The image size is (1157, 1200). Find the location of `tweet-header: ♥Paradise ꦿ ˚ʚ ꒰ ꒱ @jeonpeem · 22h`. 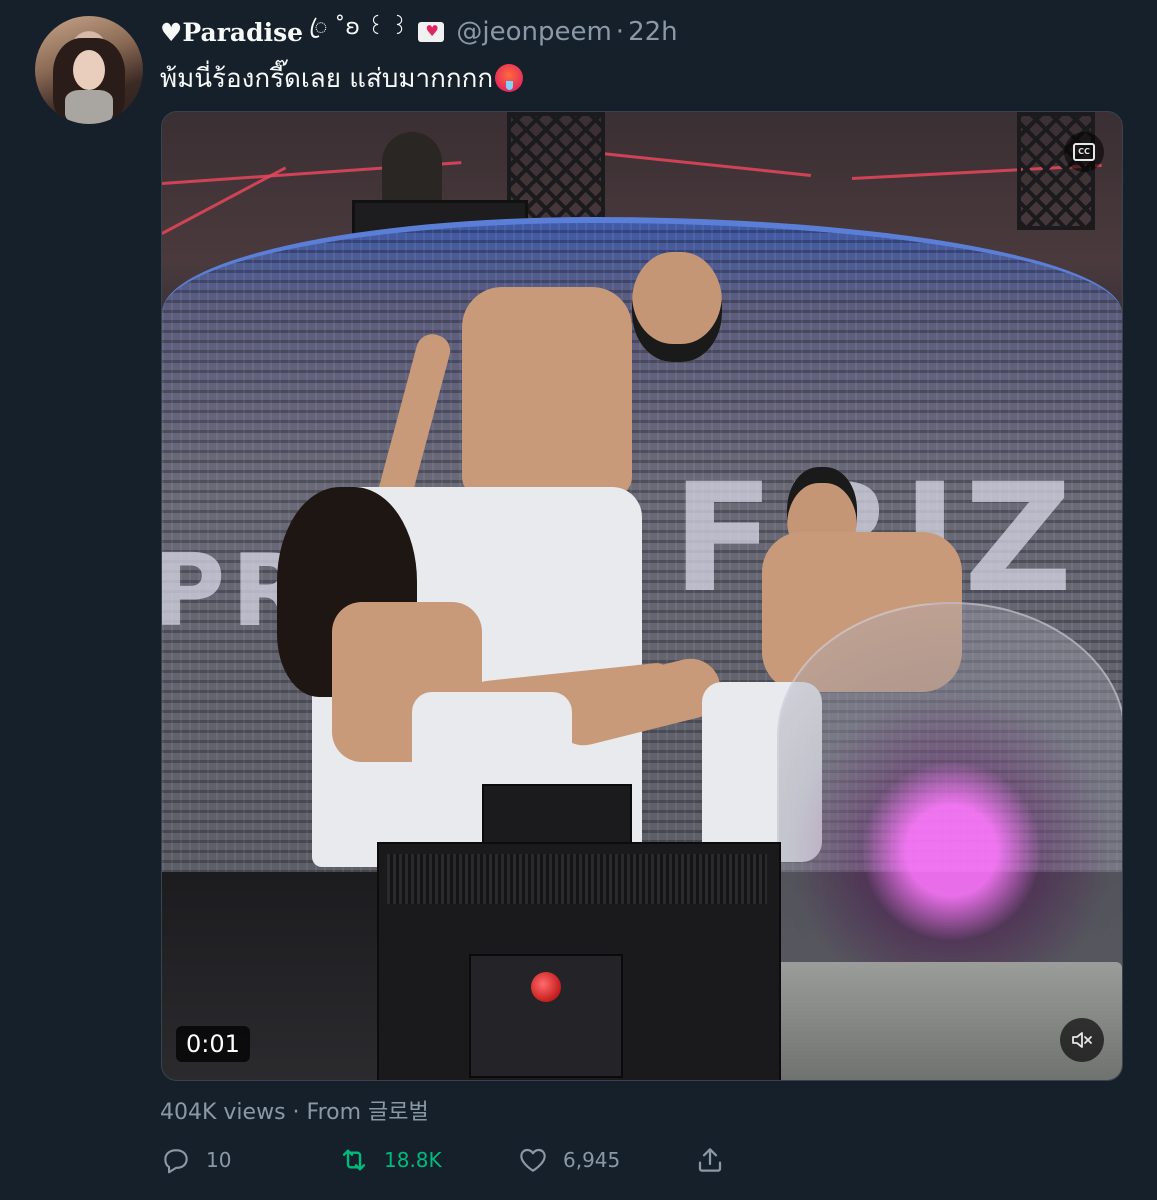

tweet-header: ♥Paradise ꦿ ˚ʚ ꒰ ꒱ @jeonpeem · 22h is located at coordinates (419, 32).